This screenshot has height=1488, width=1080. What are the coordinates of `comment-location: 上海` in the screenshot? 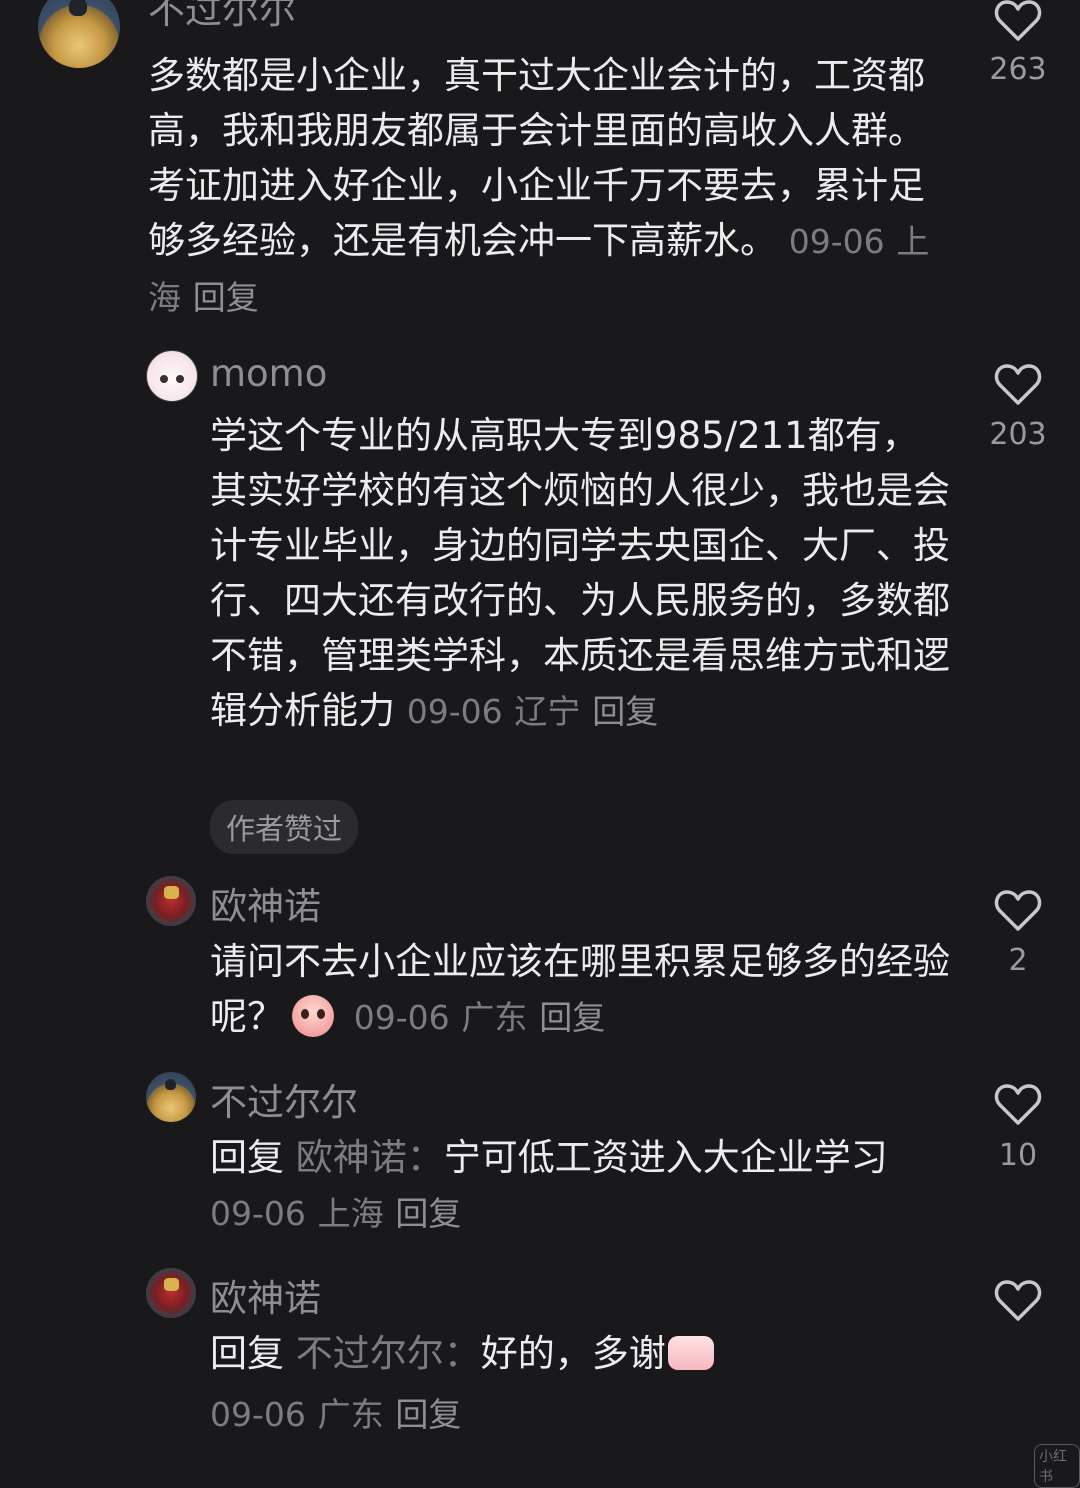 It's located at (350, 1213).